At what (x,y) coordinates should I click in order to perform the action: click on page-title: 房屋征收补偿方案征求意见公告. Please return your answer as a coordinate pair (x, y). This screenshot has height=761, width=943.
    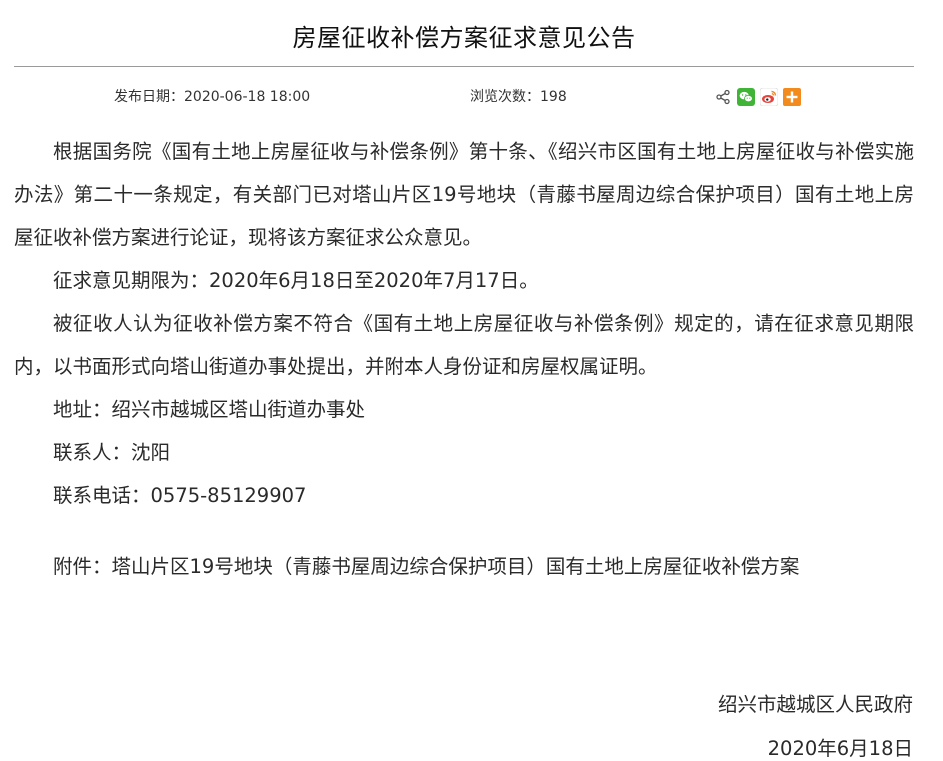
    Looking at the image, I should click on (464, 38).